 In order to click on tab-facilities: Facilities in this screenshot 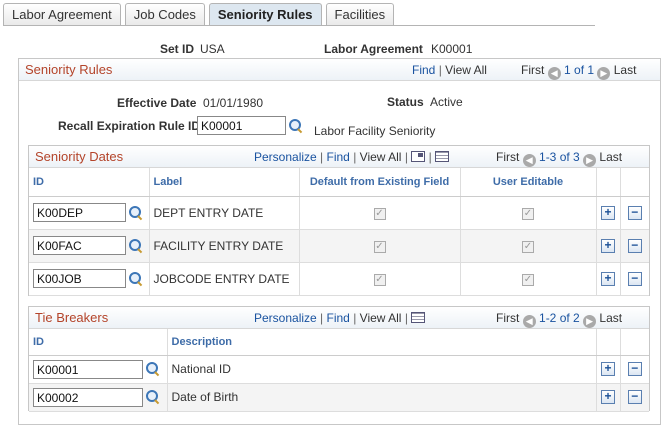, I will do `click(360, 14)`.